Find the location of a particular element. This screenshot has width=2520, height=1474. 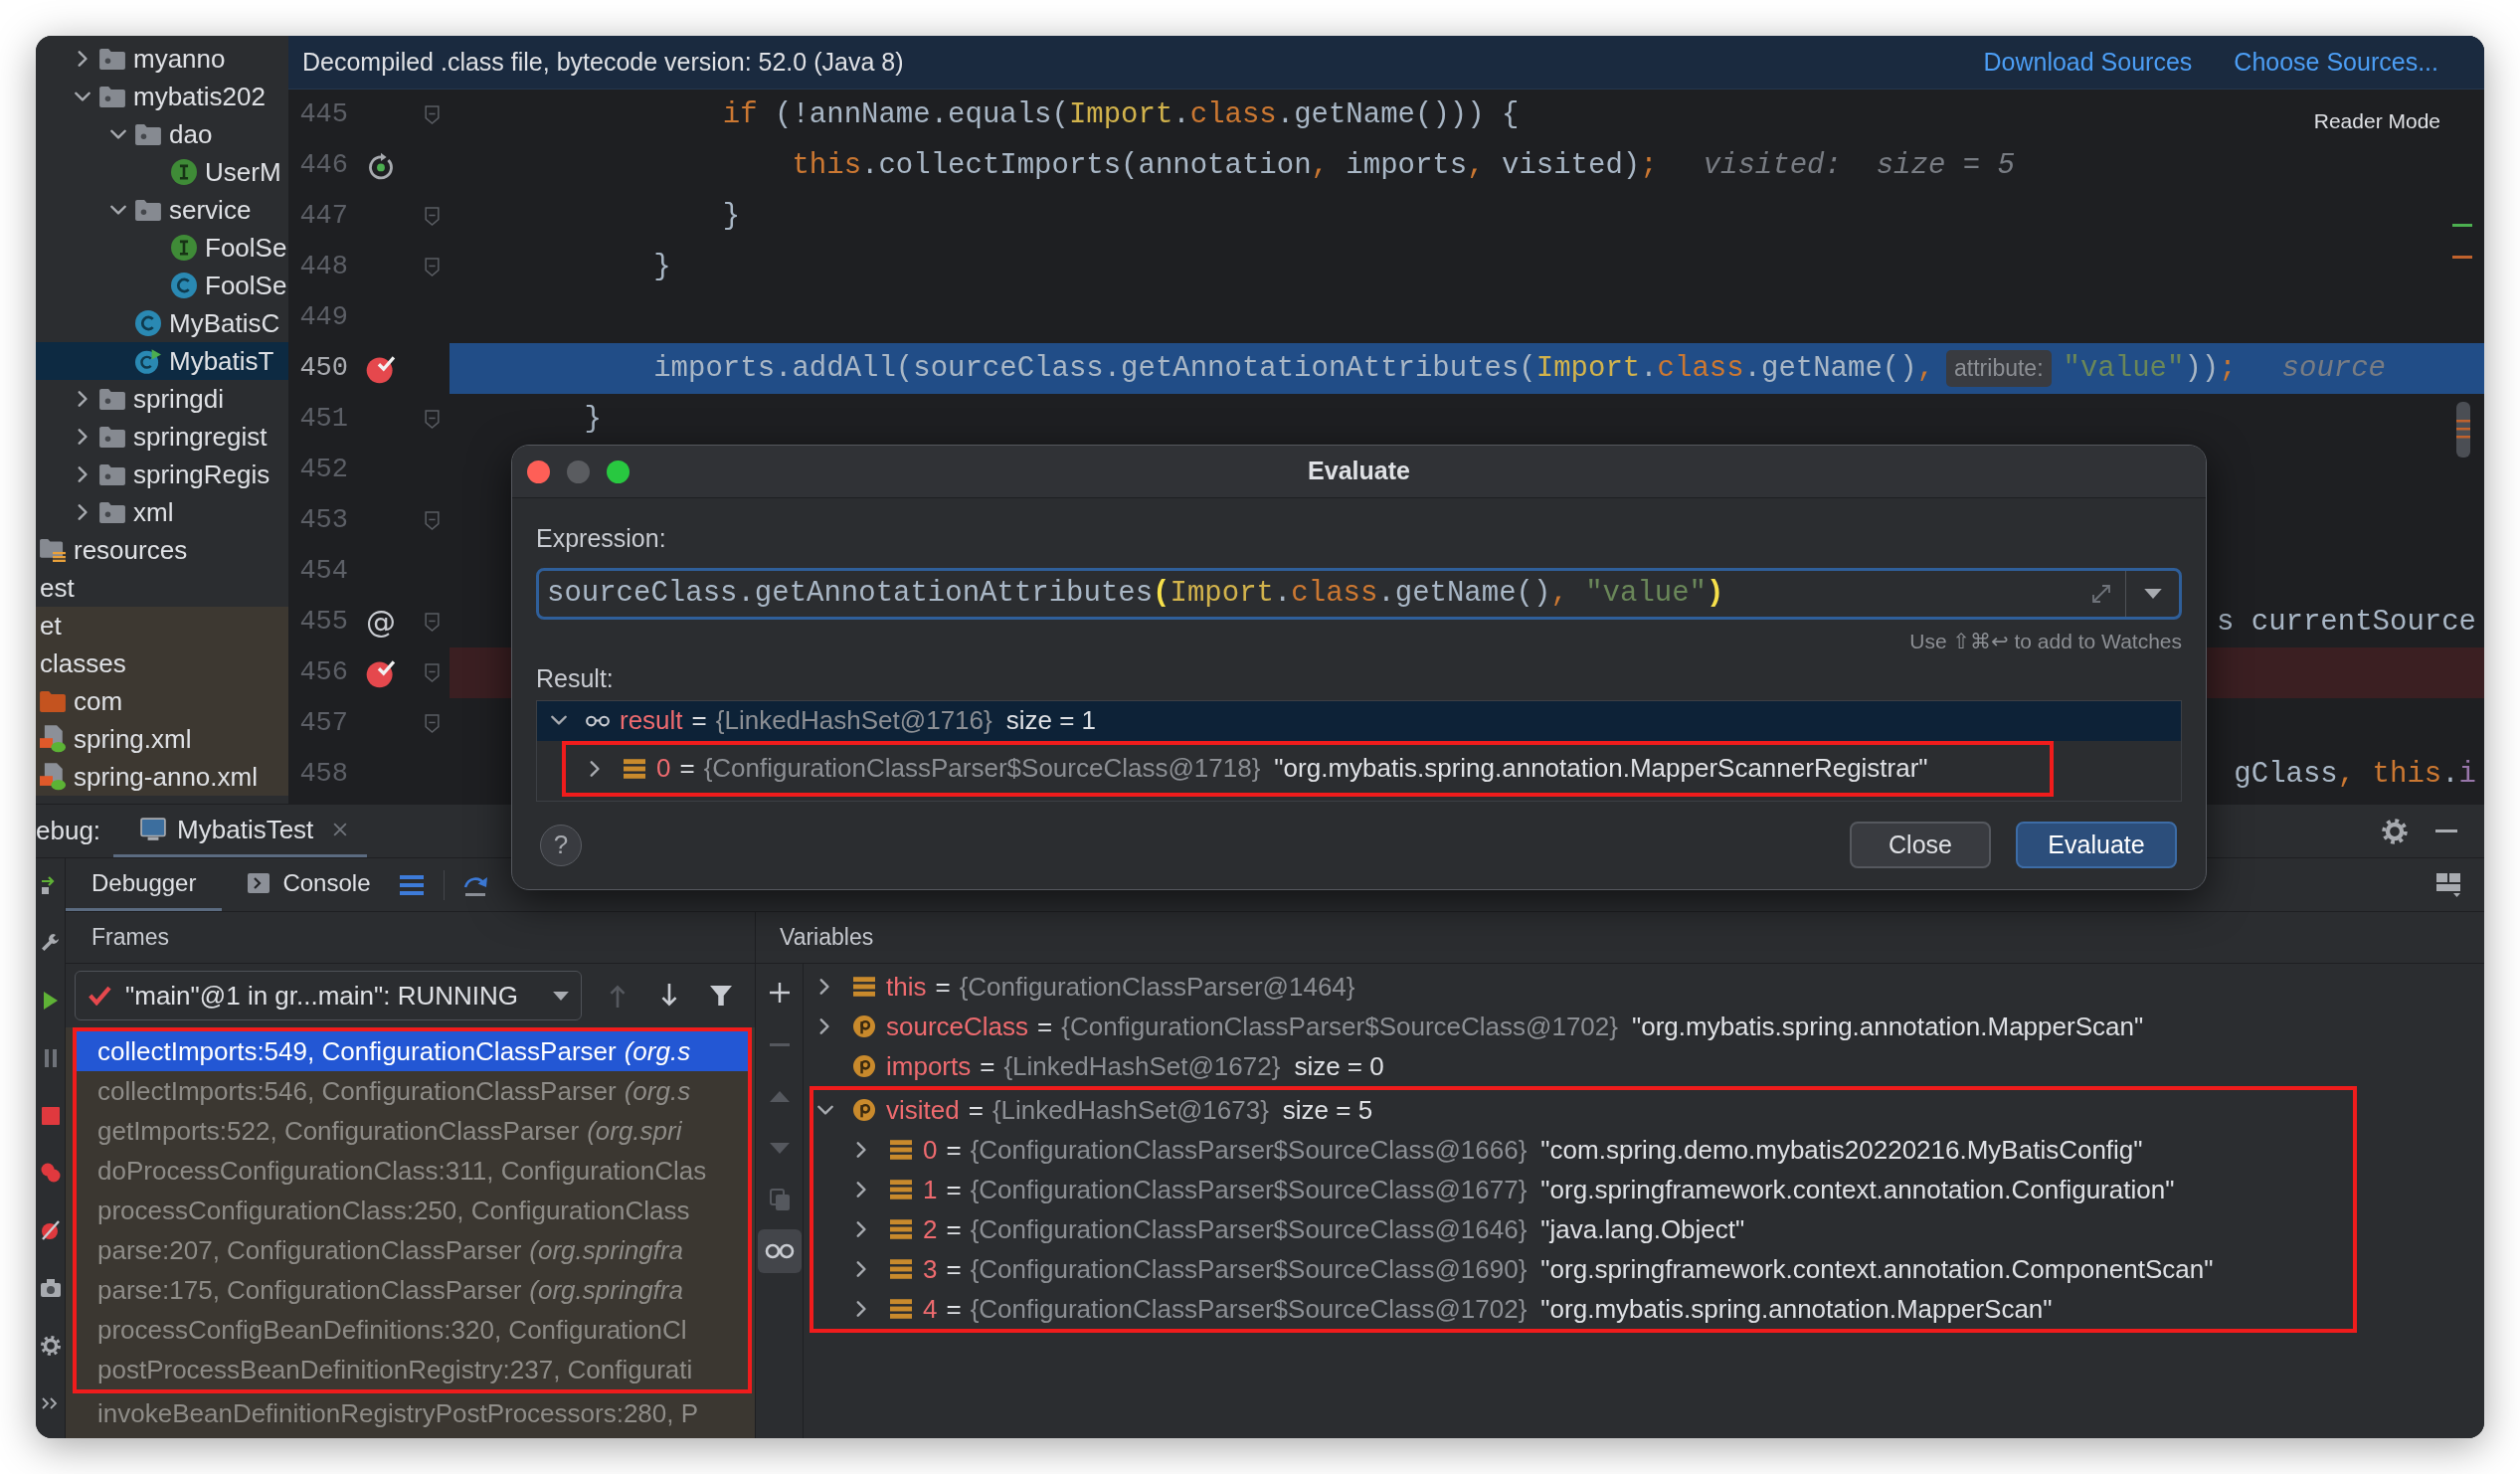

help-button: ? is located at coordinates (561, 845).